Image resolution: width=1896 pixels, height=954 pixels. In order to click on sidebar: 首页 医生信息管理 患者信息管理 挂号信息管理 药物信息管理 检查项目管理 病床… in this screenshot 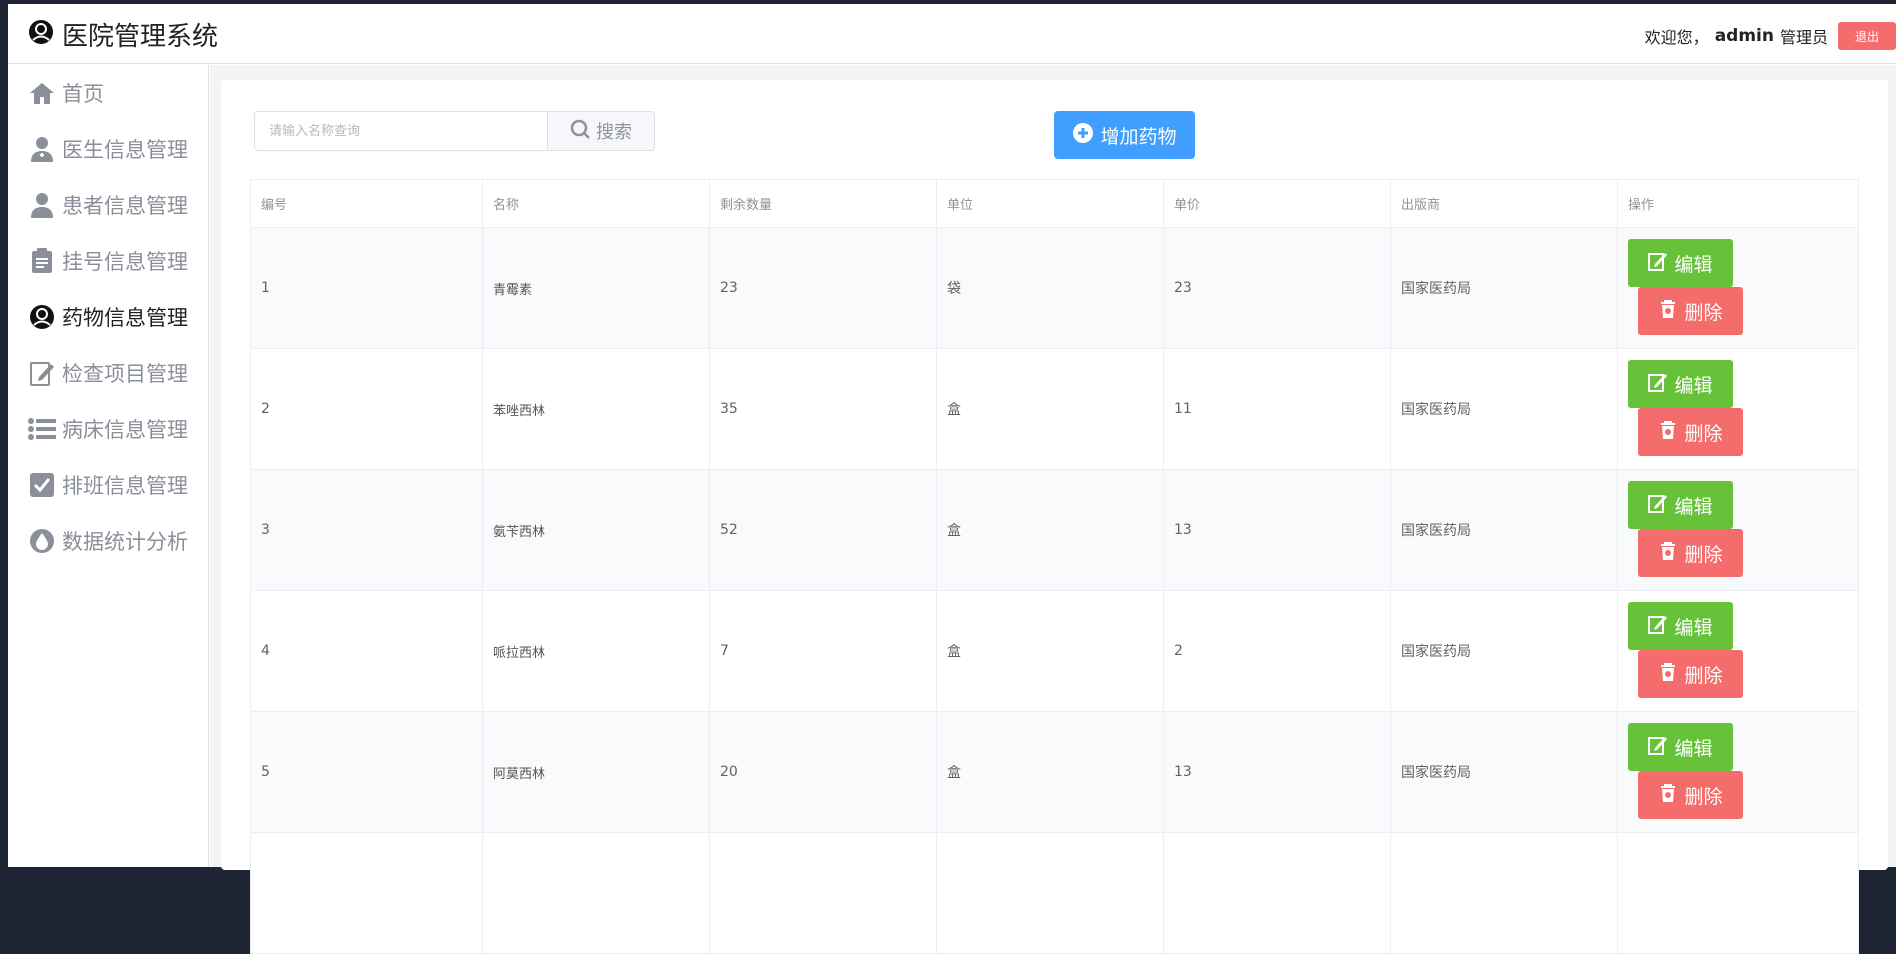, I will do `click(108, 466)`.